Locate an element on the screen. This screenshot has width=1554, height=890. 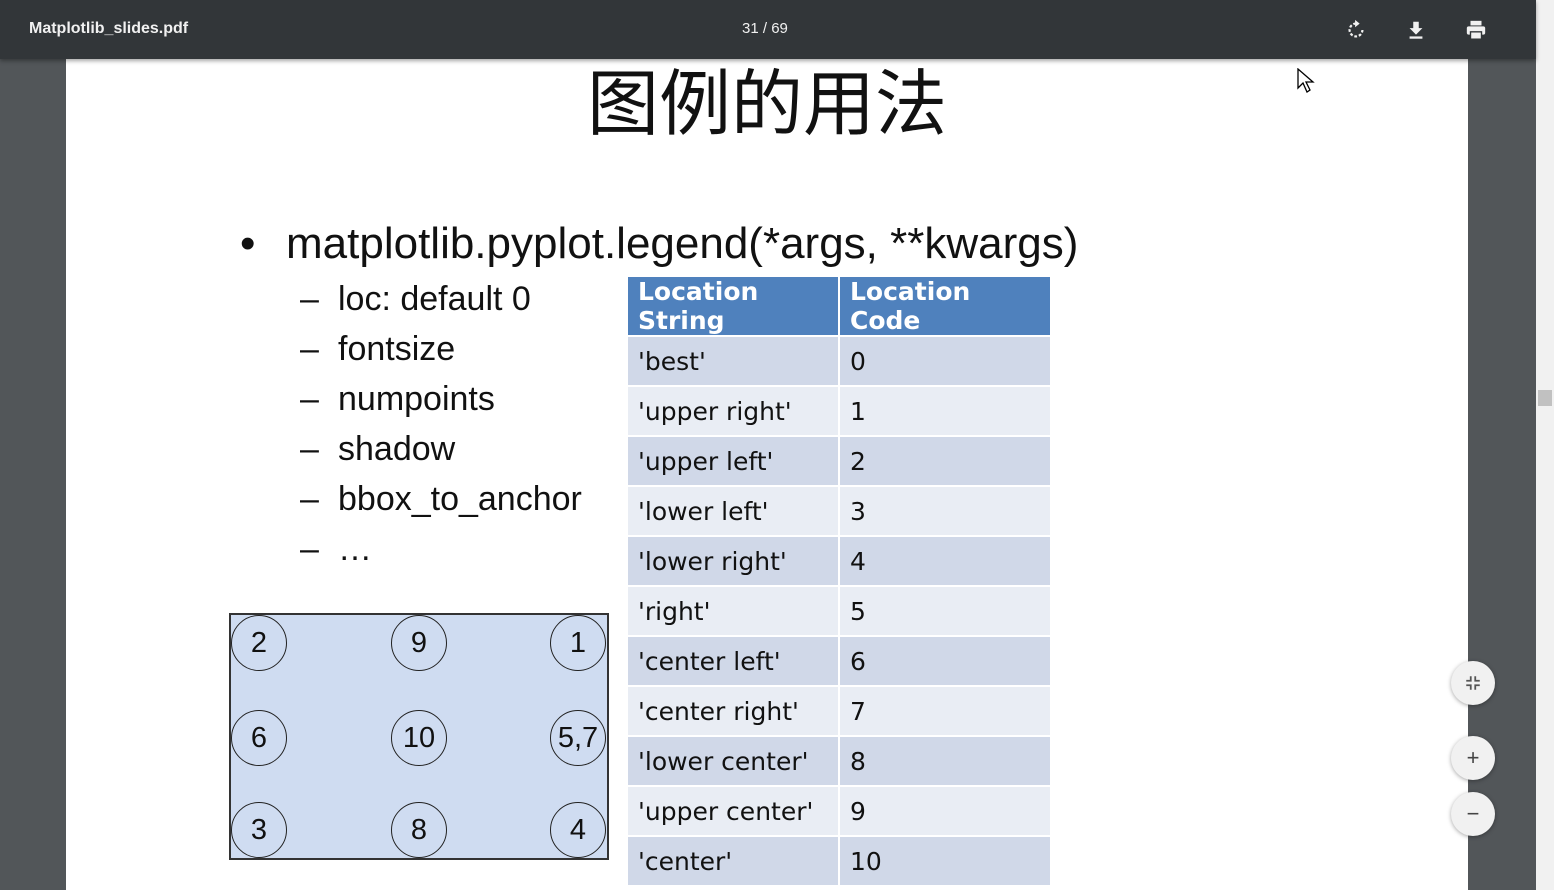
location-circle-right: 5,7 is located at coordinates (578, 738).